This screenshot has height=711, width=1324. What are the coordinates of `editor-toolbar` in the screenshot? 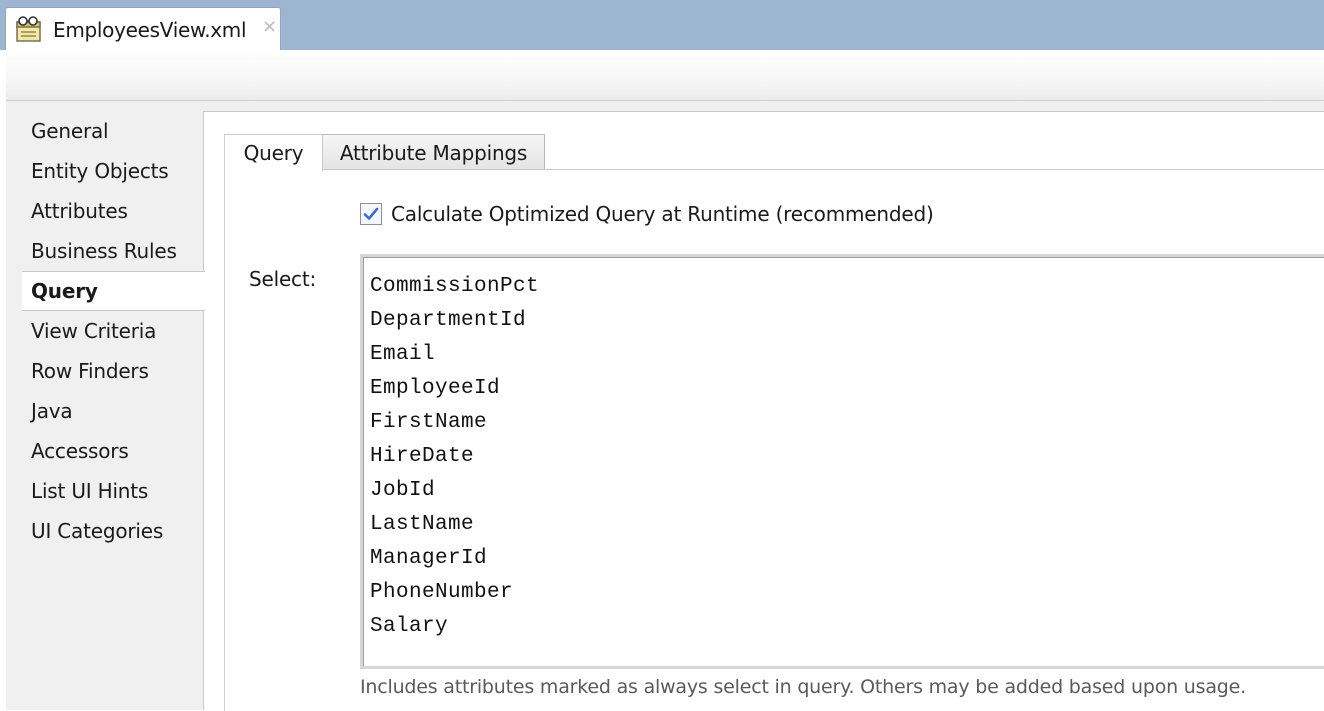 It's located at (665, 75).